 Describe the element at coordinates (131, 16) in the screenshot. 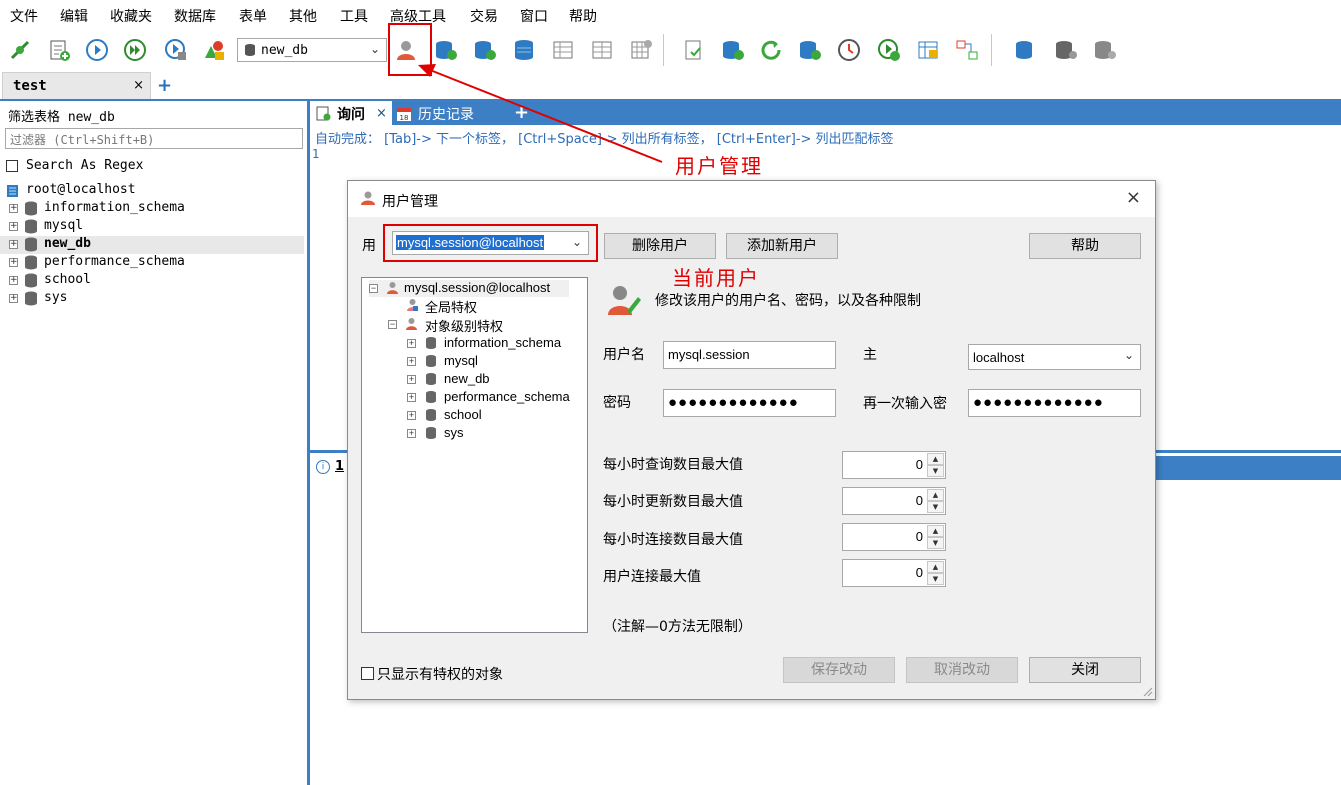

I see `menu-favorites: 收藏夹` at that location.